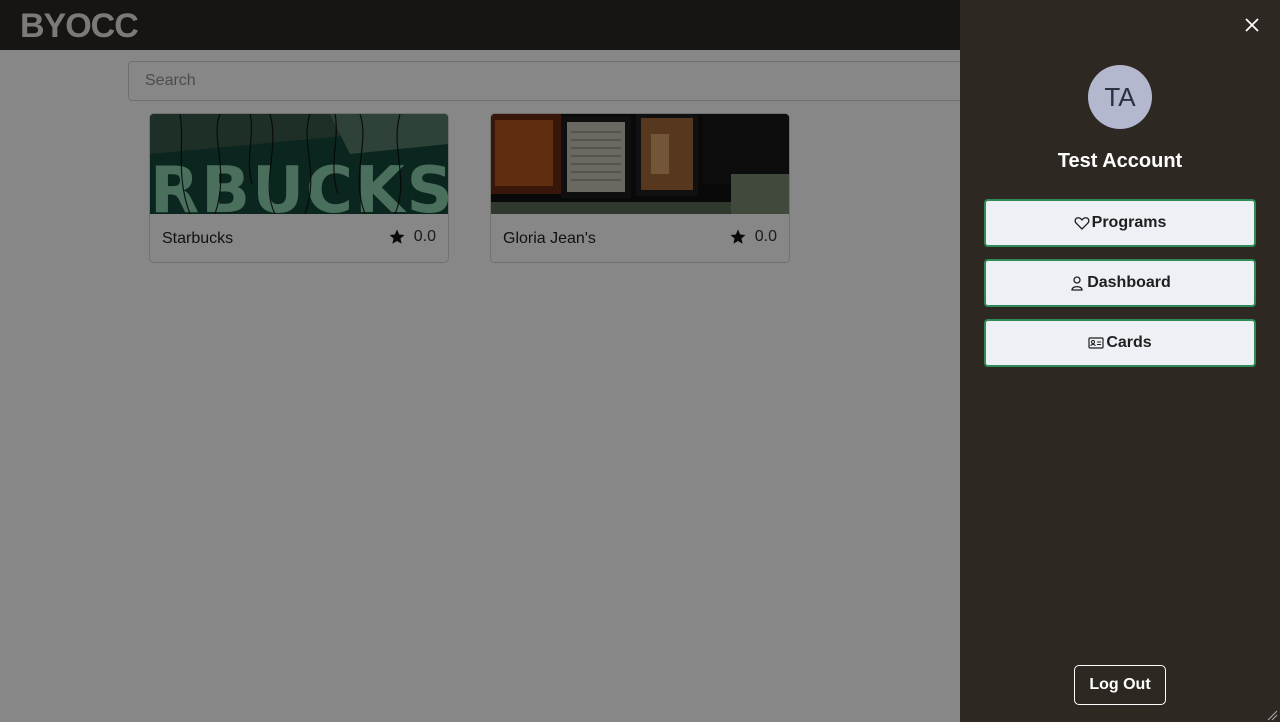 The image size is (1280, 722). Describe the element at coordinates (1120, 161) in the screenshot. I see `user-name: Test Account` at that location.